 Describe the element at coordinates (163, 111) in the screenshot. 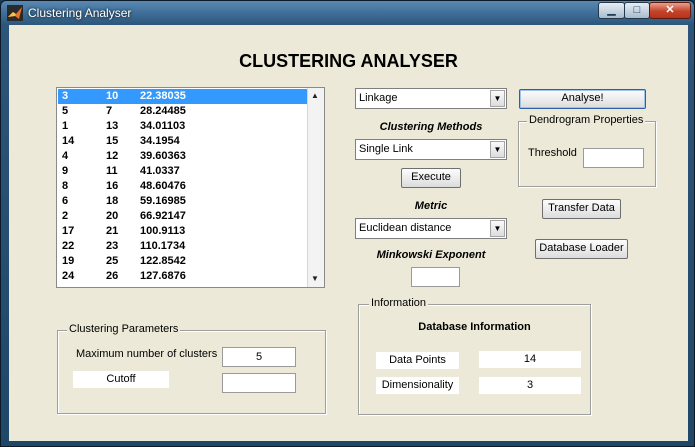

I see `list-item-distance: 28.24485` at that location.